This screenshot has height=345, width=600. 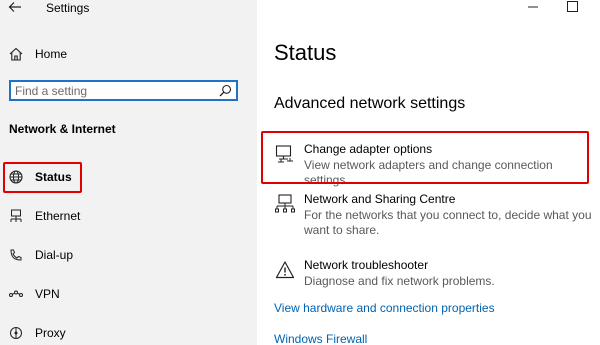 What do you see at coordinates (68, 8) in the screenshot?
I see `app-title: Settings` at bounding box center [68, 8].